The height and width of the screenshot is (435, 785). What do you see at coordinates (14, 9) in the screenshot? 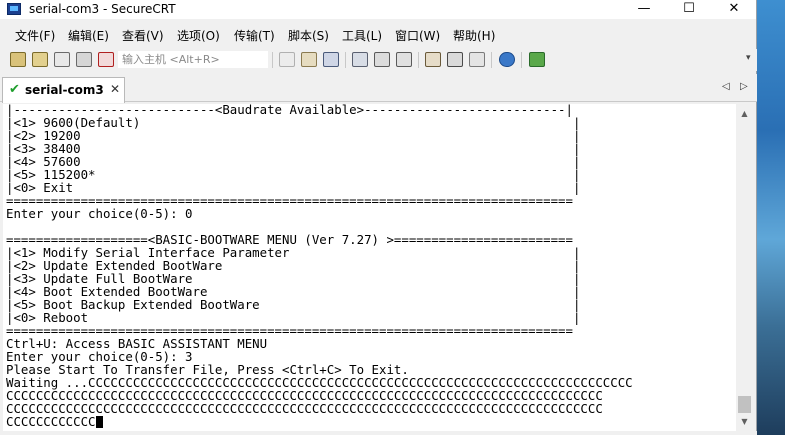
I see `securecrt-app-icon` at bounding box center [14, 9].